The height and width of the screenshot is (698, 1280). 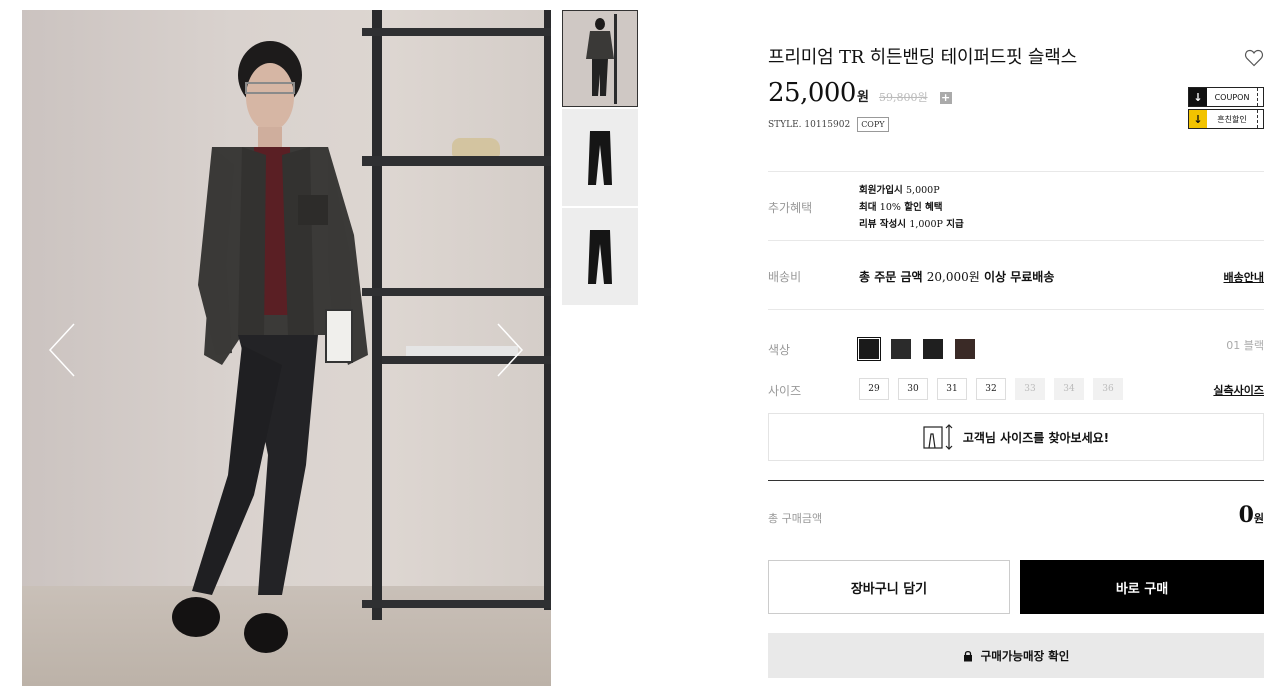 I want to click on shipping-guide-link: 배송안내, so click(x=1244, y=277).